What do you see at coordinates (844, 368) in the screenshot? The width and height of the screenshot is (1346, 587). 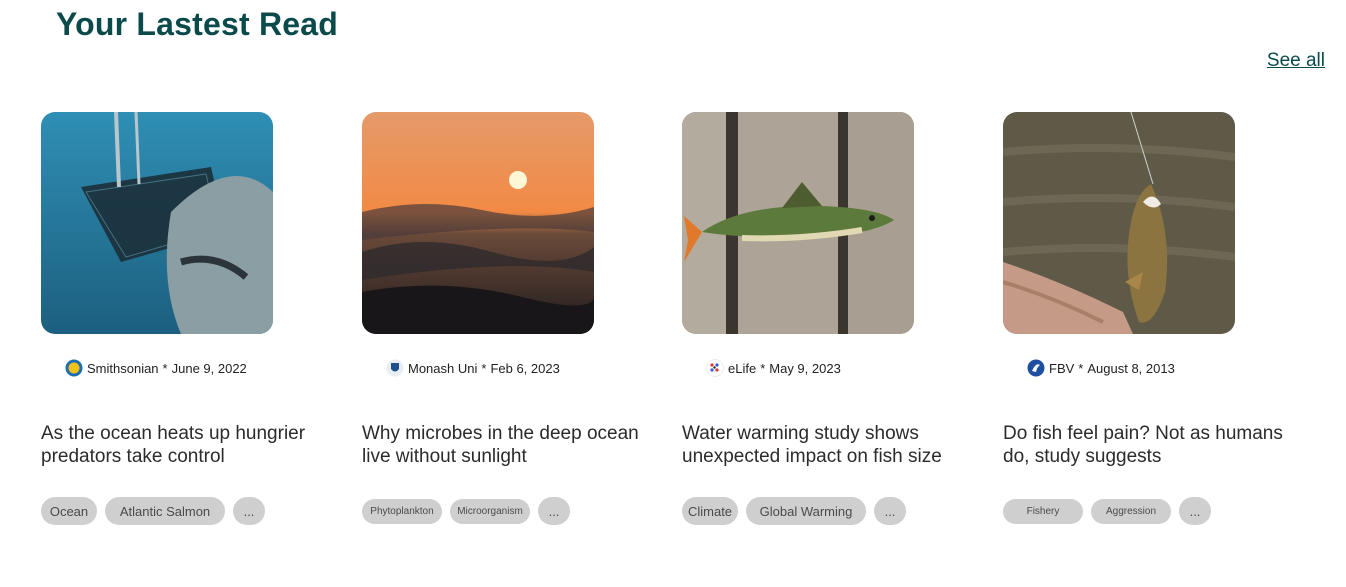 I see `article-meta: eLife * May 9, 2023` at bounding box center [844, 368].